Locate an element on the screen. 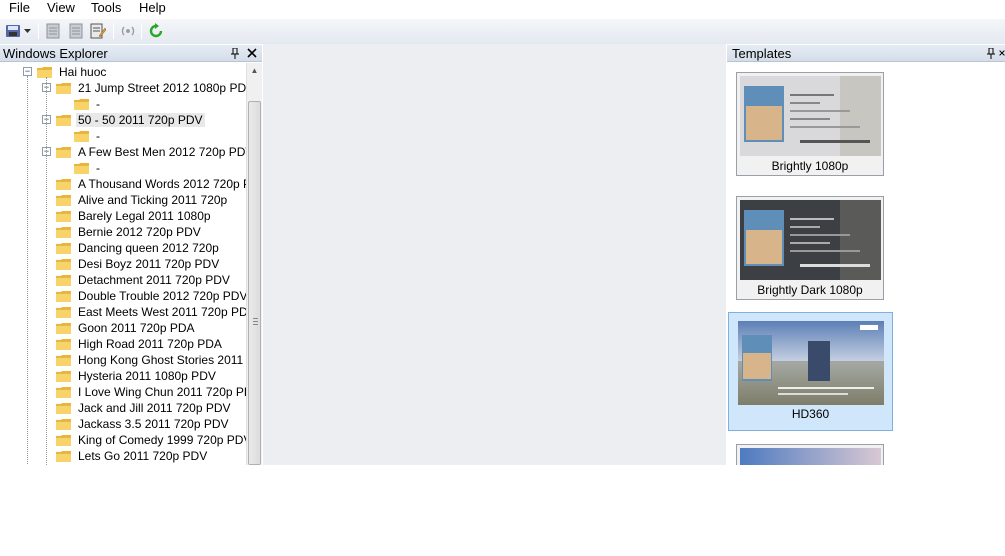 The height and width of the screenshot is (556, 1005). tree-node-label: Lets Go 2011 720p PDV is located at coordinates (143, 456).